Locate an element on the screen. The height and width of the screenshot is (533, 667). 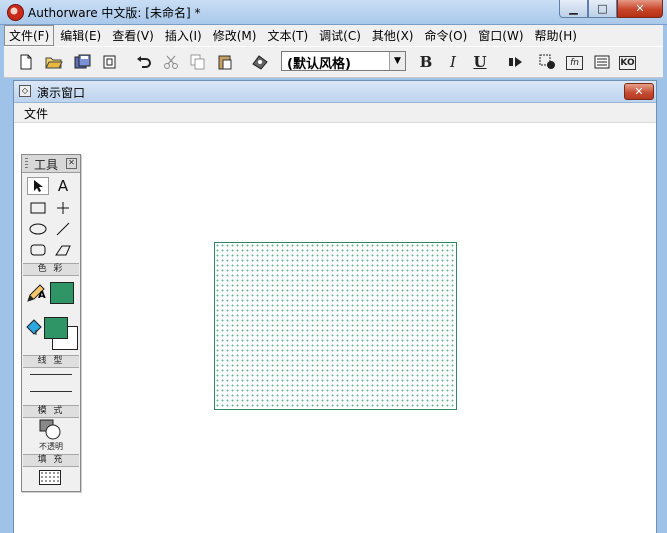
text-style-value: (默认风格) is located at coordinates (319, 64).